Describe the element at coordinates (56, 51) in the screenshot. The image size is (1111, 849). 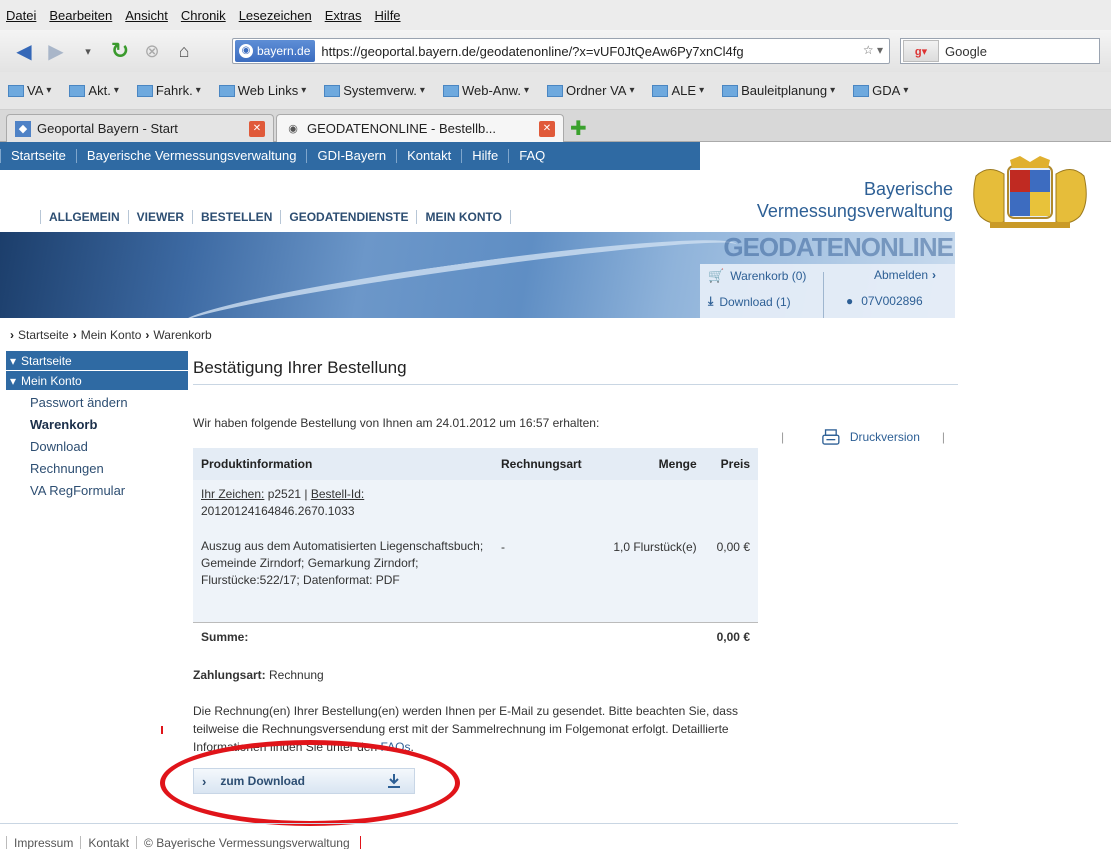
I see `forward-arrow-icon: ▶` at that location.